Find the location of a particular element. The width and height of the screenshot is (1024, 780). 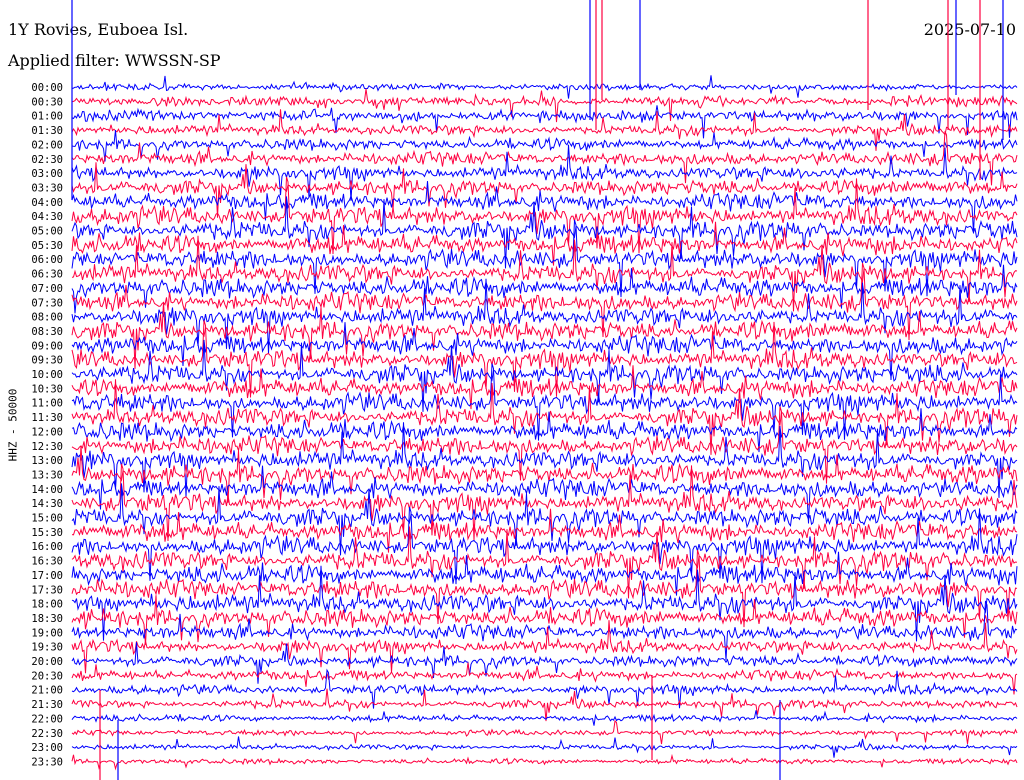

row-label-2030: 20:30 is located at coordinates (47, 676).